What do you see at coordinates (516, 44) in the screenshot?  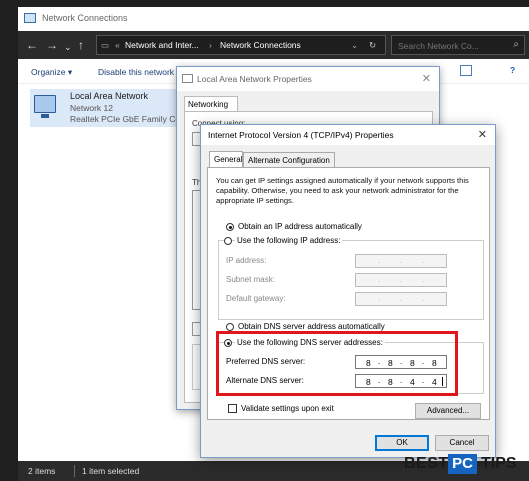 I see `search-icon: ⌕` at bounding box center [516, 44].